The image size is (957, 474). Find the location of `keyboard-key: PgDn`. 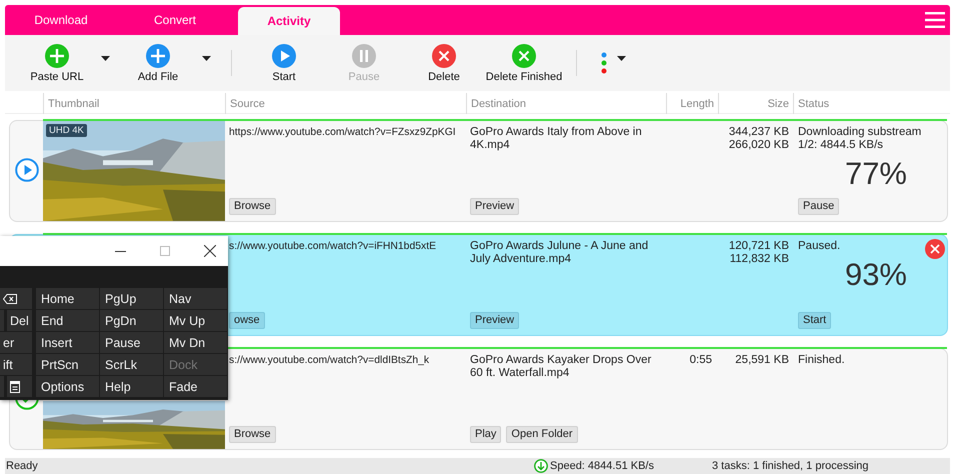

keyboard-key: PgDn is located at coordinates (131, 320).